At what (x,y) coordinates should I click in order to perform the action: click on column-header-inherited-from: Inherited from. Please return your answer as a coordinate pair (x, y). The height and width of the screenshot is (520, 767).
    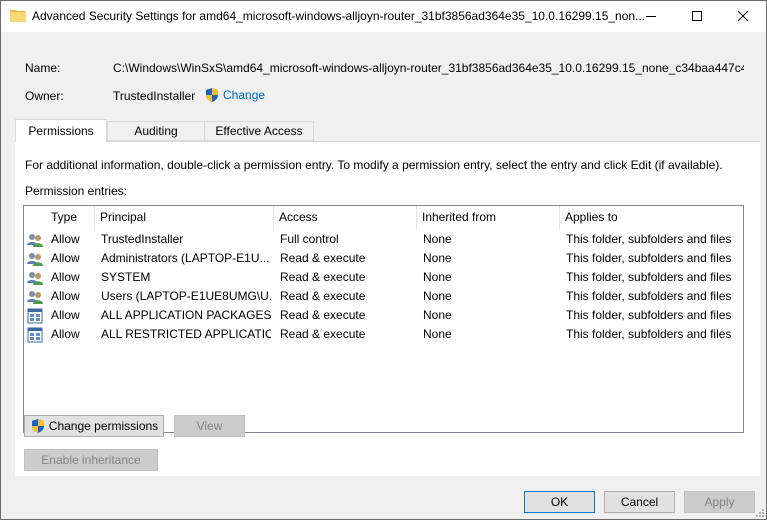
    Looking at the image, I should click on (488, 218).